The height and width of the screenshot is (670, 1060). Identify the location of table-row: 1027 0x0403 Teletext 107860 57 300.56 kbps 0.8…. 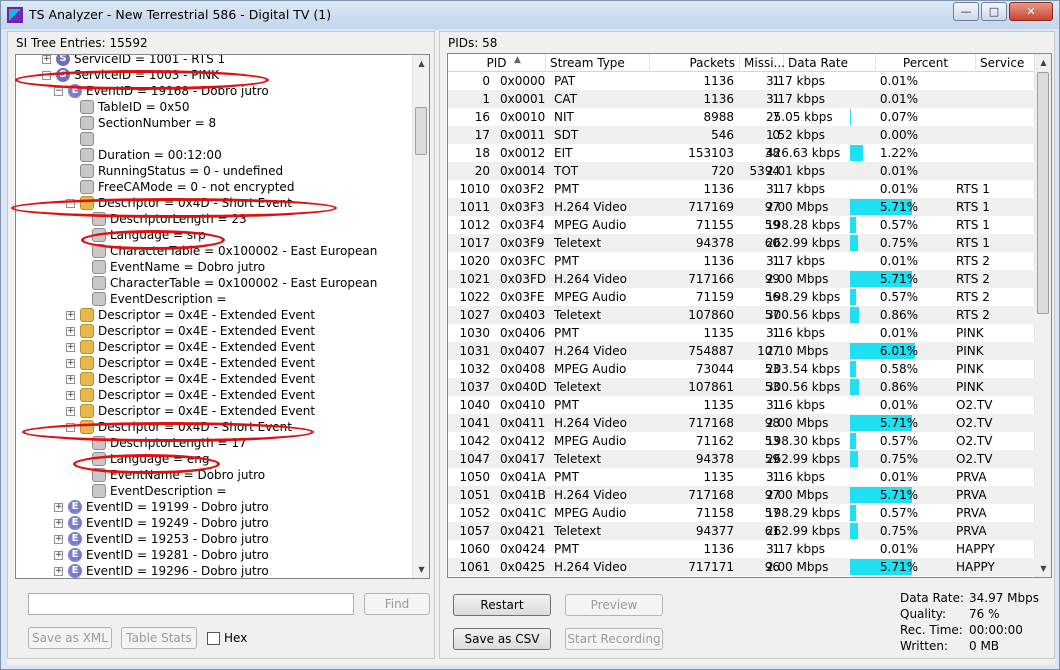
(742, 315).